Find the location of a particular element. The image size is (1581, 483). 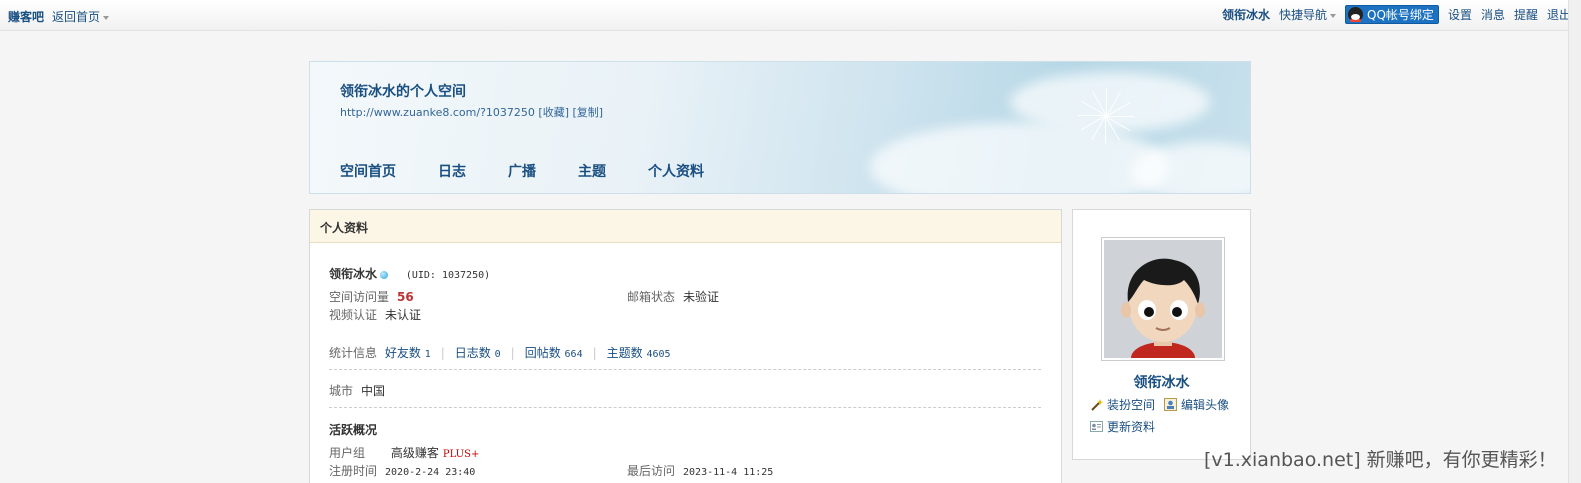

avatar-image is located at coordinates (1163, 299).